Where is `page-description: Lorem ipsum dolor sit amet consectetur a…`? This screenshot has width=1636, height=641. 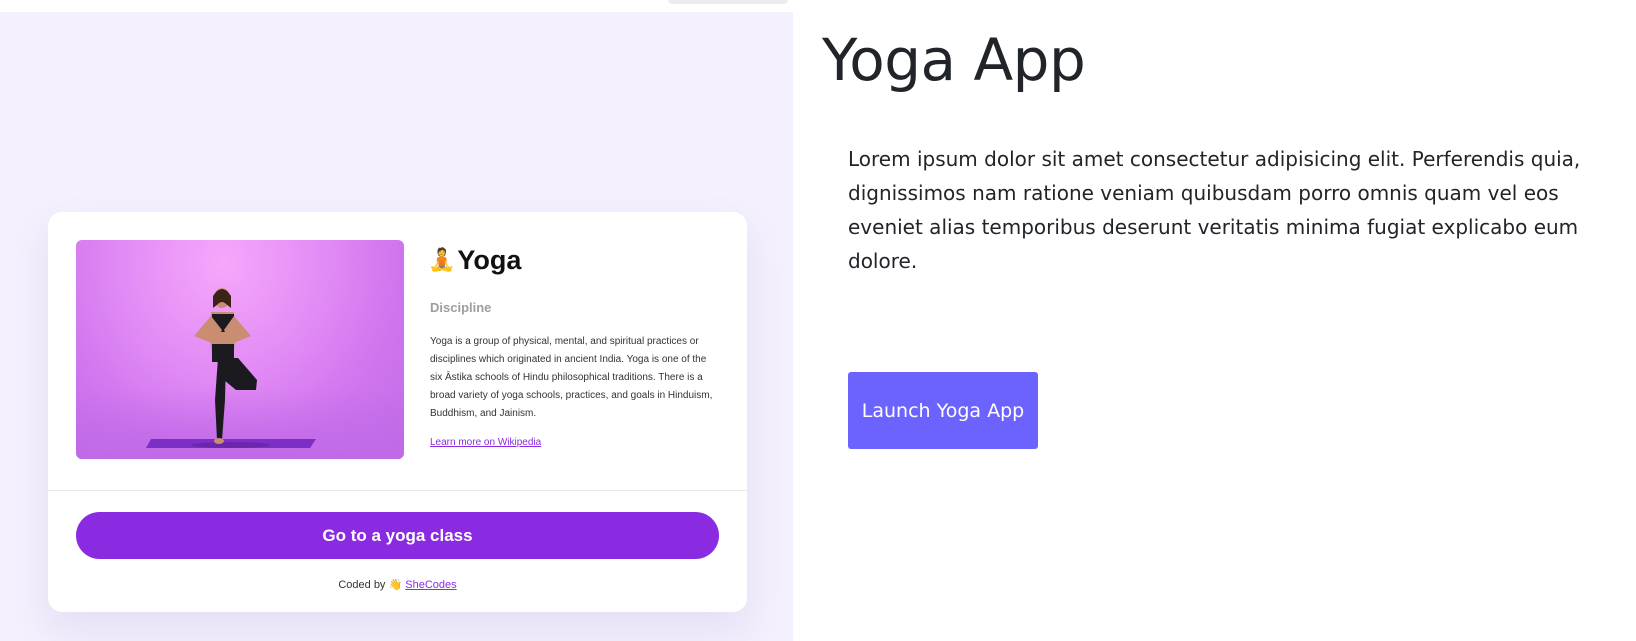 page-description: Lorem ipsum dolor sit amet consectetur a… is located at coordinates (1214, 210).